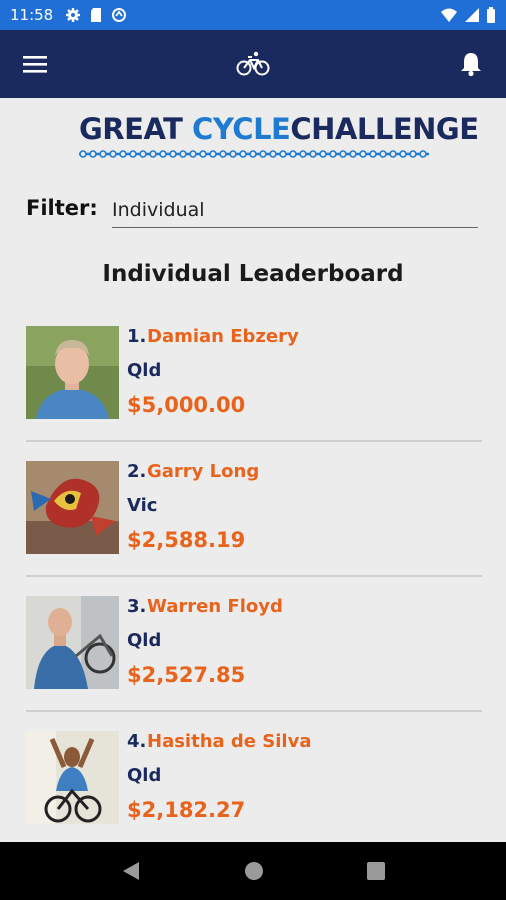  What do you see at coordinates (119, 15) in the screenshot?
I see `data-saver-icon` at bounding box center [119, 15].